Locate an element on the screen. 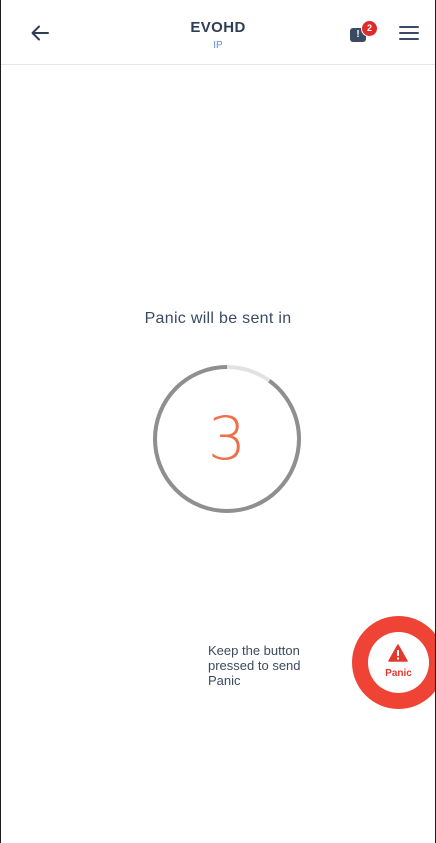 The image size is (436, 843). header-bar: EVOHD IP ! 2 is located at coordinates (218, 32).